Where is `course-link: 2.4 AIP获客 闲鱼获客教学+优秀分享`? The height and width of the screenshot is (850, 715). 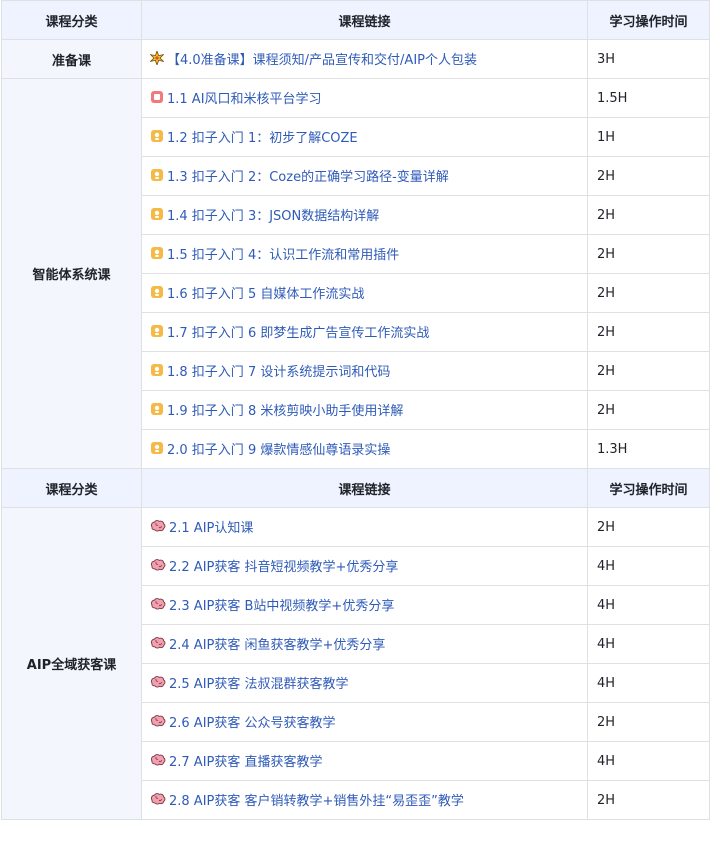
course-link: 2.4 AIP获客 闲鱼获客教学+优秀分享 is located at coordinates (267, 643).